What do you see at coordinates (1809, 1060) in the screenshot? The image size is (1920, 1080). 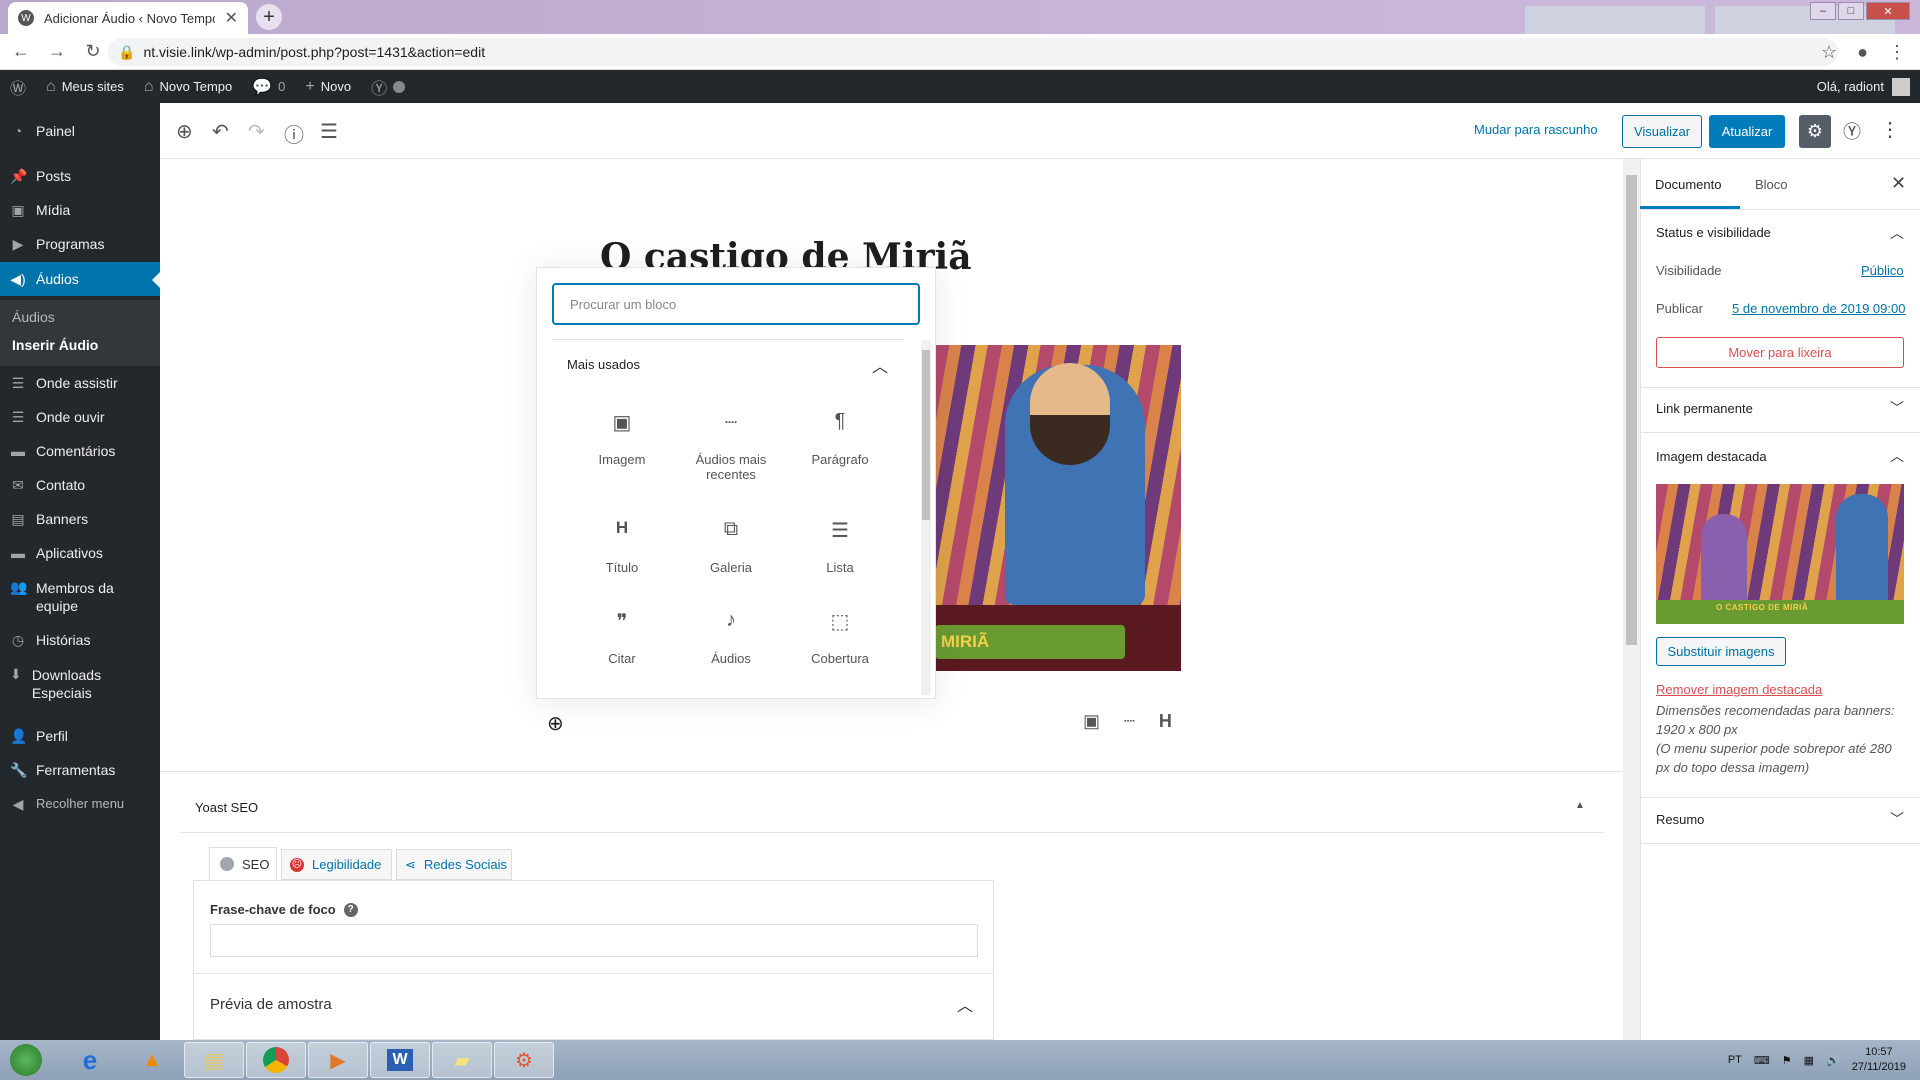 I see `network-icon: ▦` at bounding box center [1809, 1060].